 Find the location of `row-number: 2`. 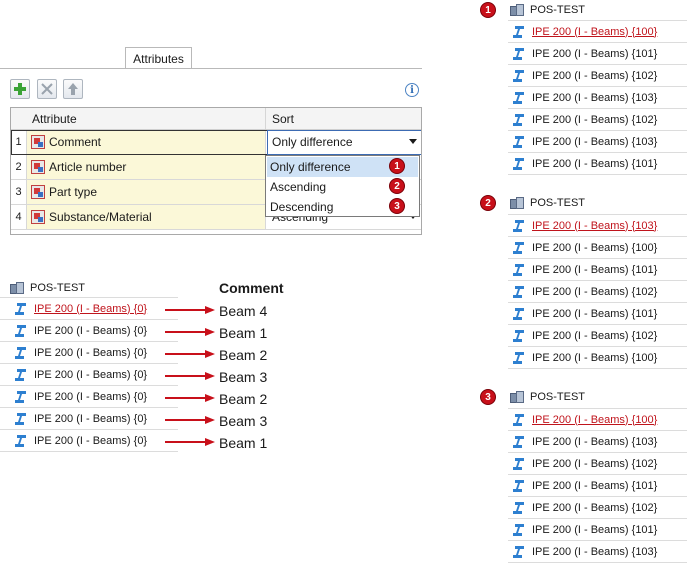

row-number: 2 is located at coordinates (19, 167).